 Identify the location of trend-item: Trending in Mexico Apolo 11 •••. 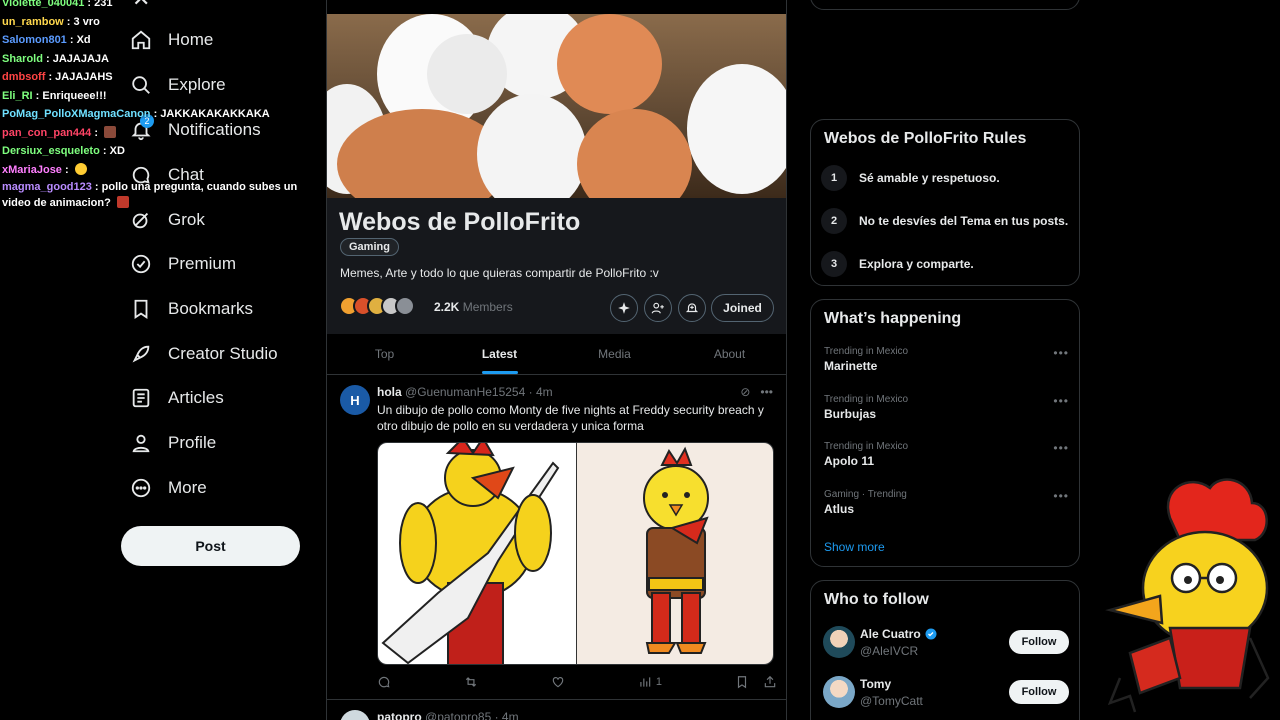
(946, 454).